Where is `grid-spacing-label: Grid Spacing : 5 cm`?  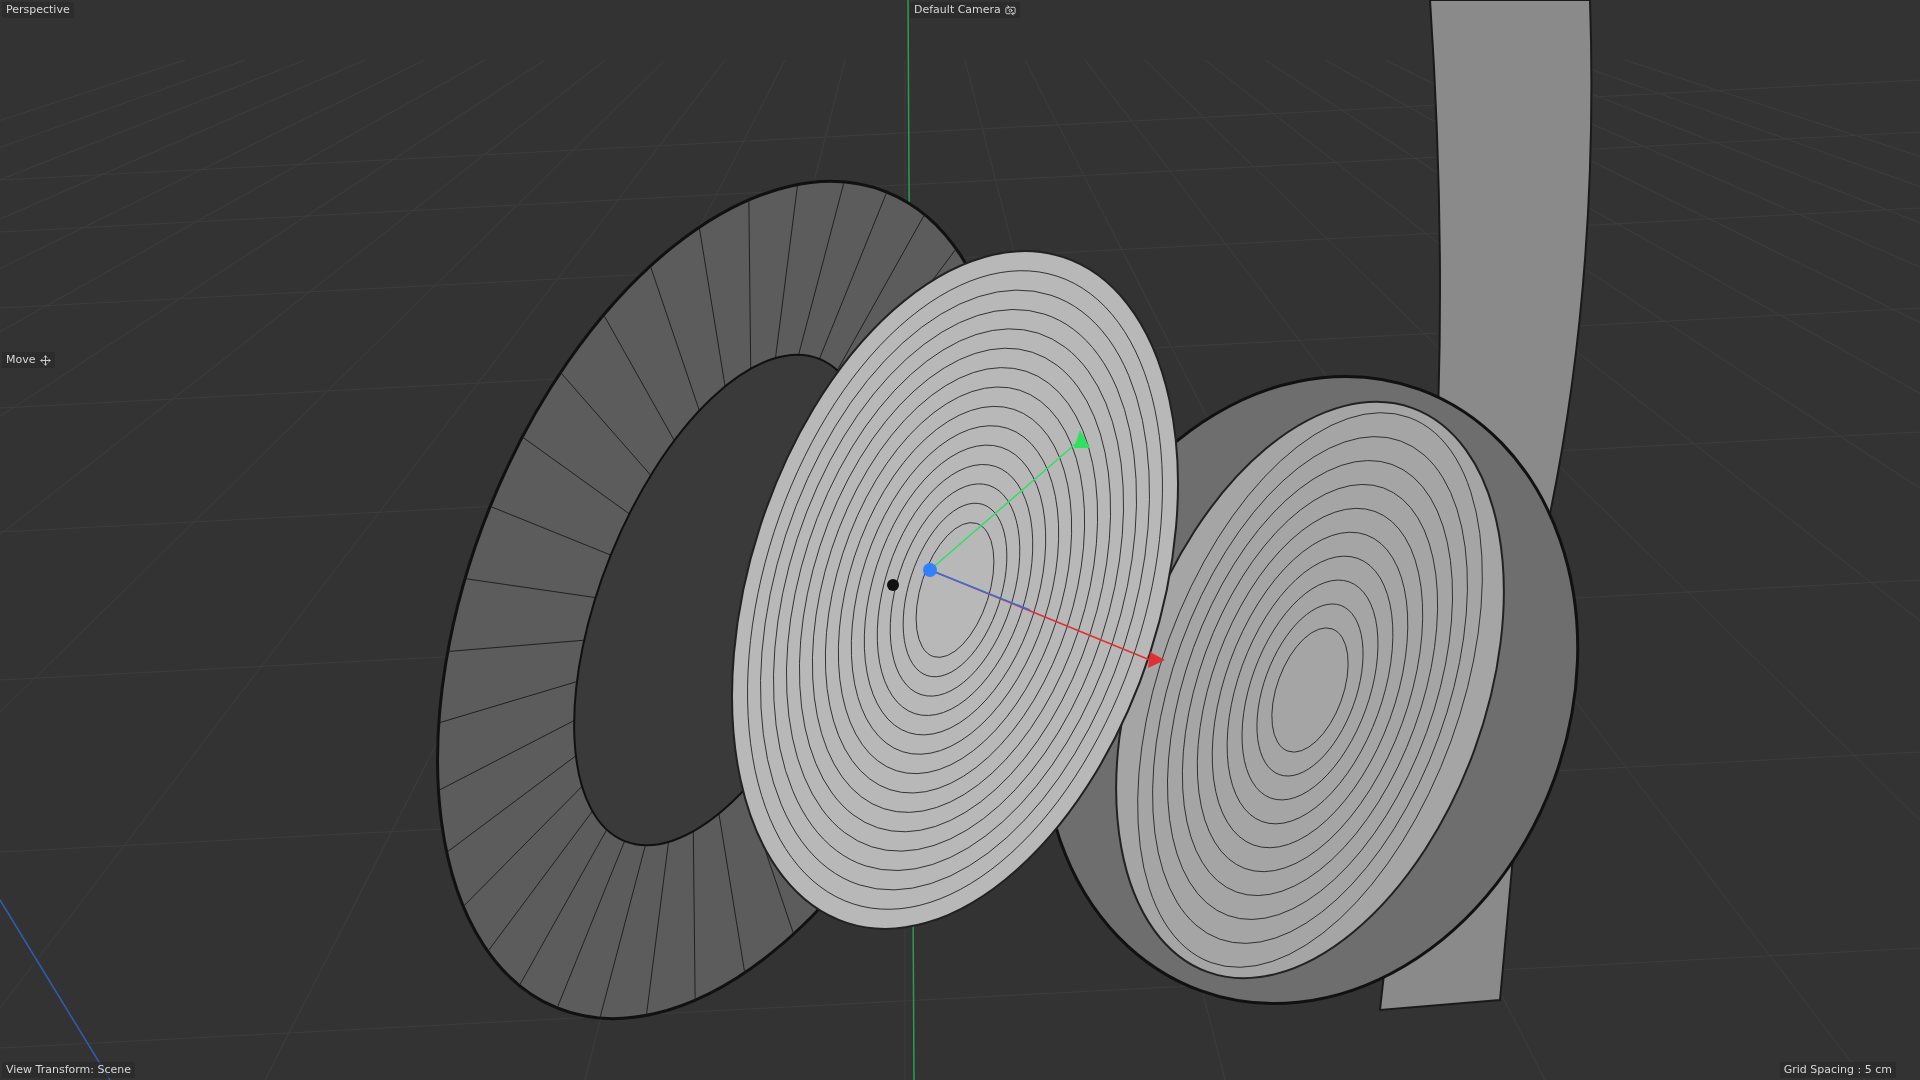
grid-spacing-label: Grid Spacing : 5 cm is located at coordinates (1837, 1070).